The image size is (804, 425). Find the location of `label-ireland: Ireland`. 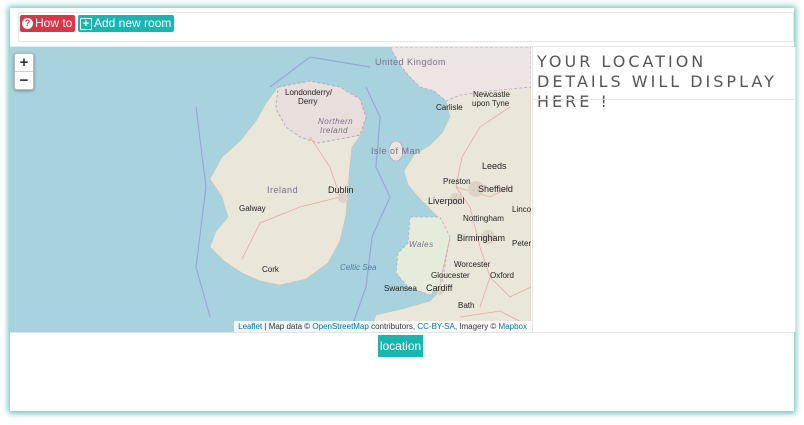

label-ireland: Ireland is located at coordinates (283, 190).